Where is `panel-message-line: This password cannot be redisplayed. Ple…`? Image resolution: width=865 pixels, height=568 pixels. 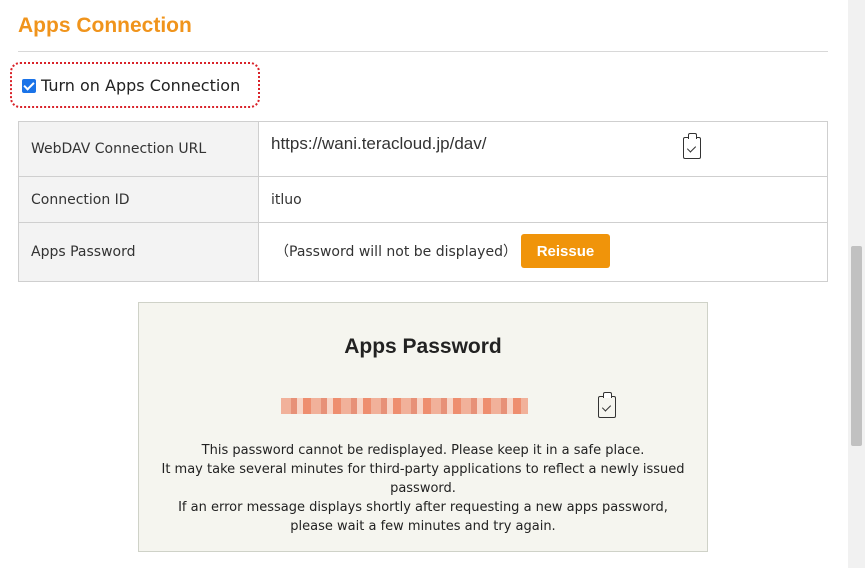
panel-message-line: This password cannot be redisplayed. Ple… is located at coordinates (423, 450).